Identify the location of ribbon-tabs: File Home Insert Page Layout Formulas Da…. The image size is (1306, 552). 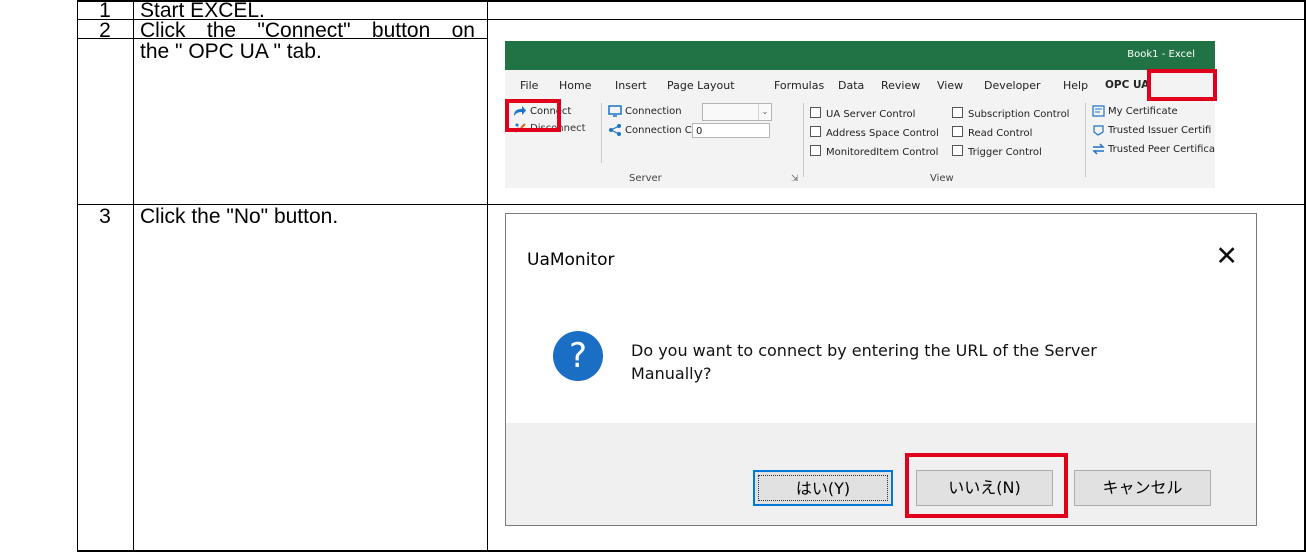
(860, 83).